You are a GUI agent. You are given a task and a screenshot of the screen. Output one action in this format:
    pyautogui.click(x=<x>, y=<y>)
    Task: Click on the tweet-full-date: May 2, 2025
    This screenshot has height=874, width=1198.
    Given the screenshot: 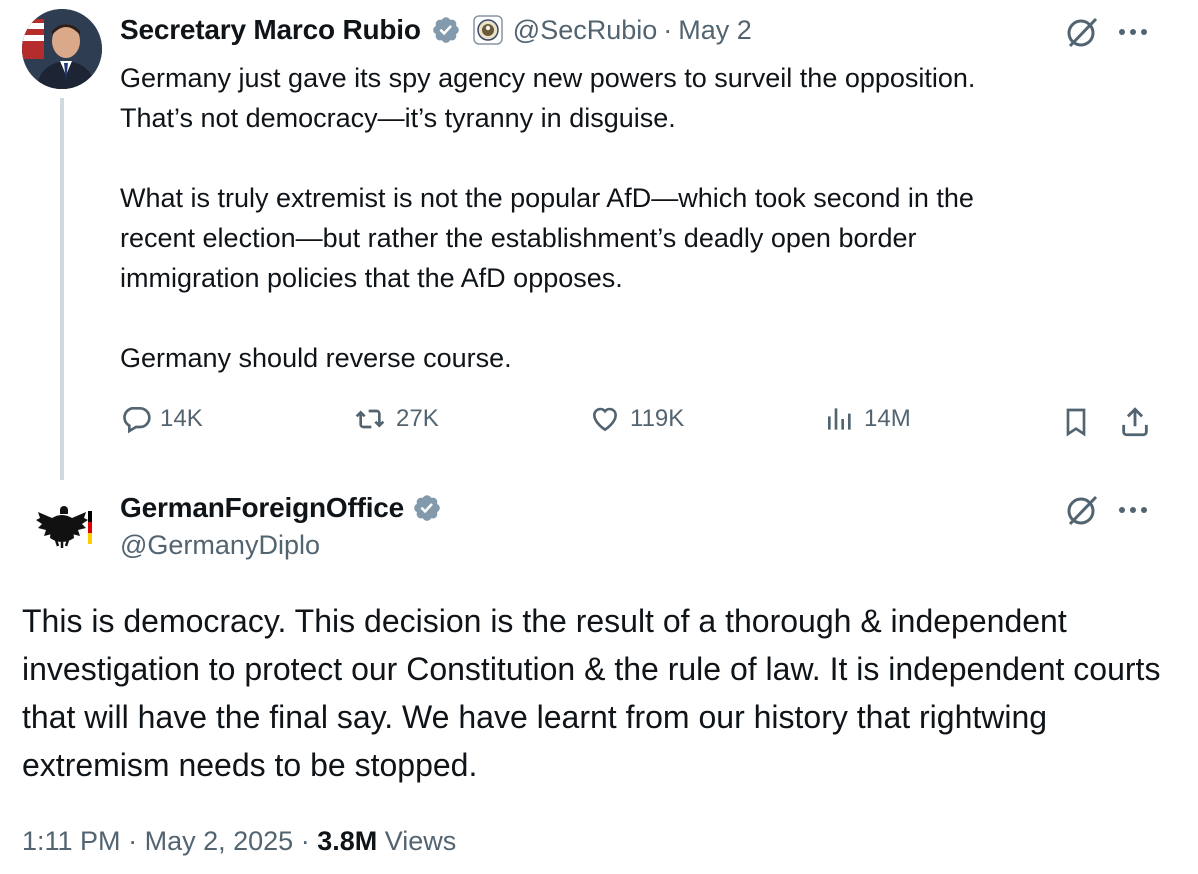 What is the action you would take?
    pyautogui.click(x=219, y=841)
    